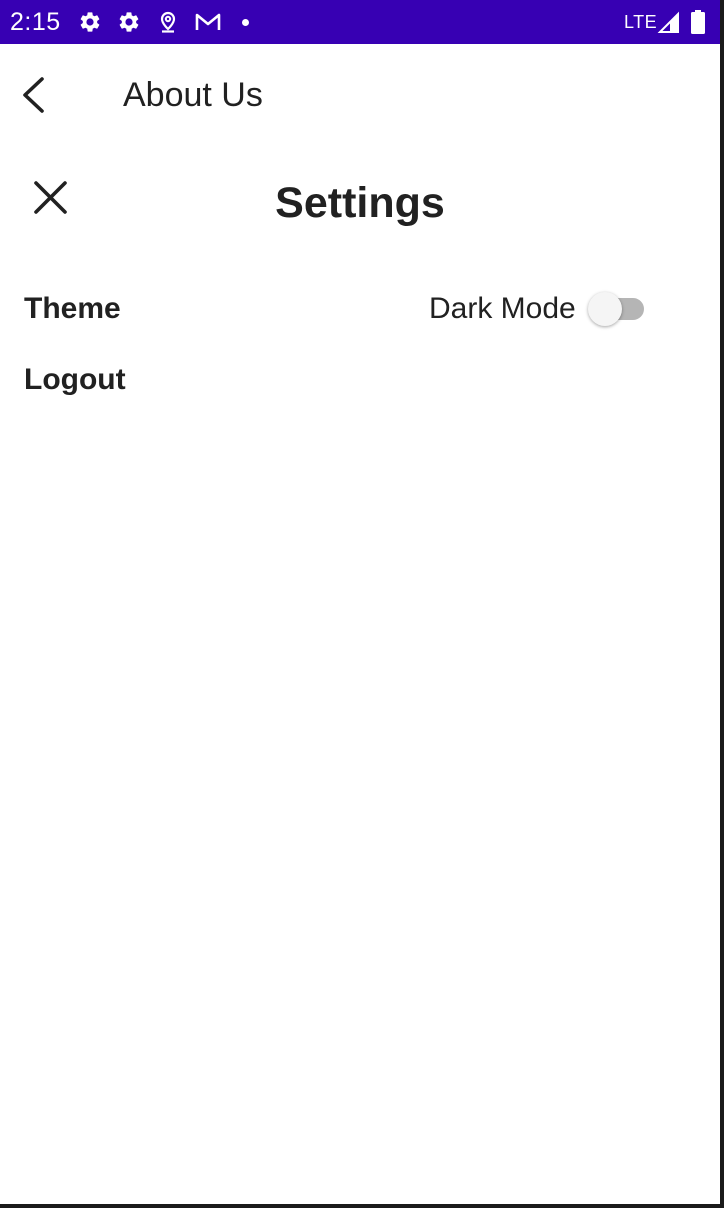 This screenshot has width=724, height=1208. Describe the element at coordinates (360, 96) in the screenshot. I see `top-app-bar: About Us` at that location.